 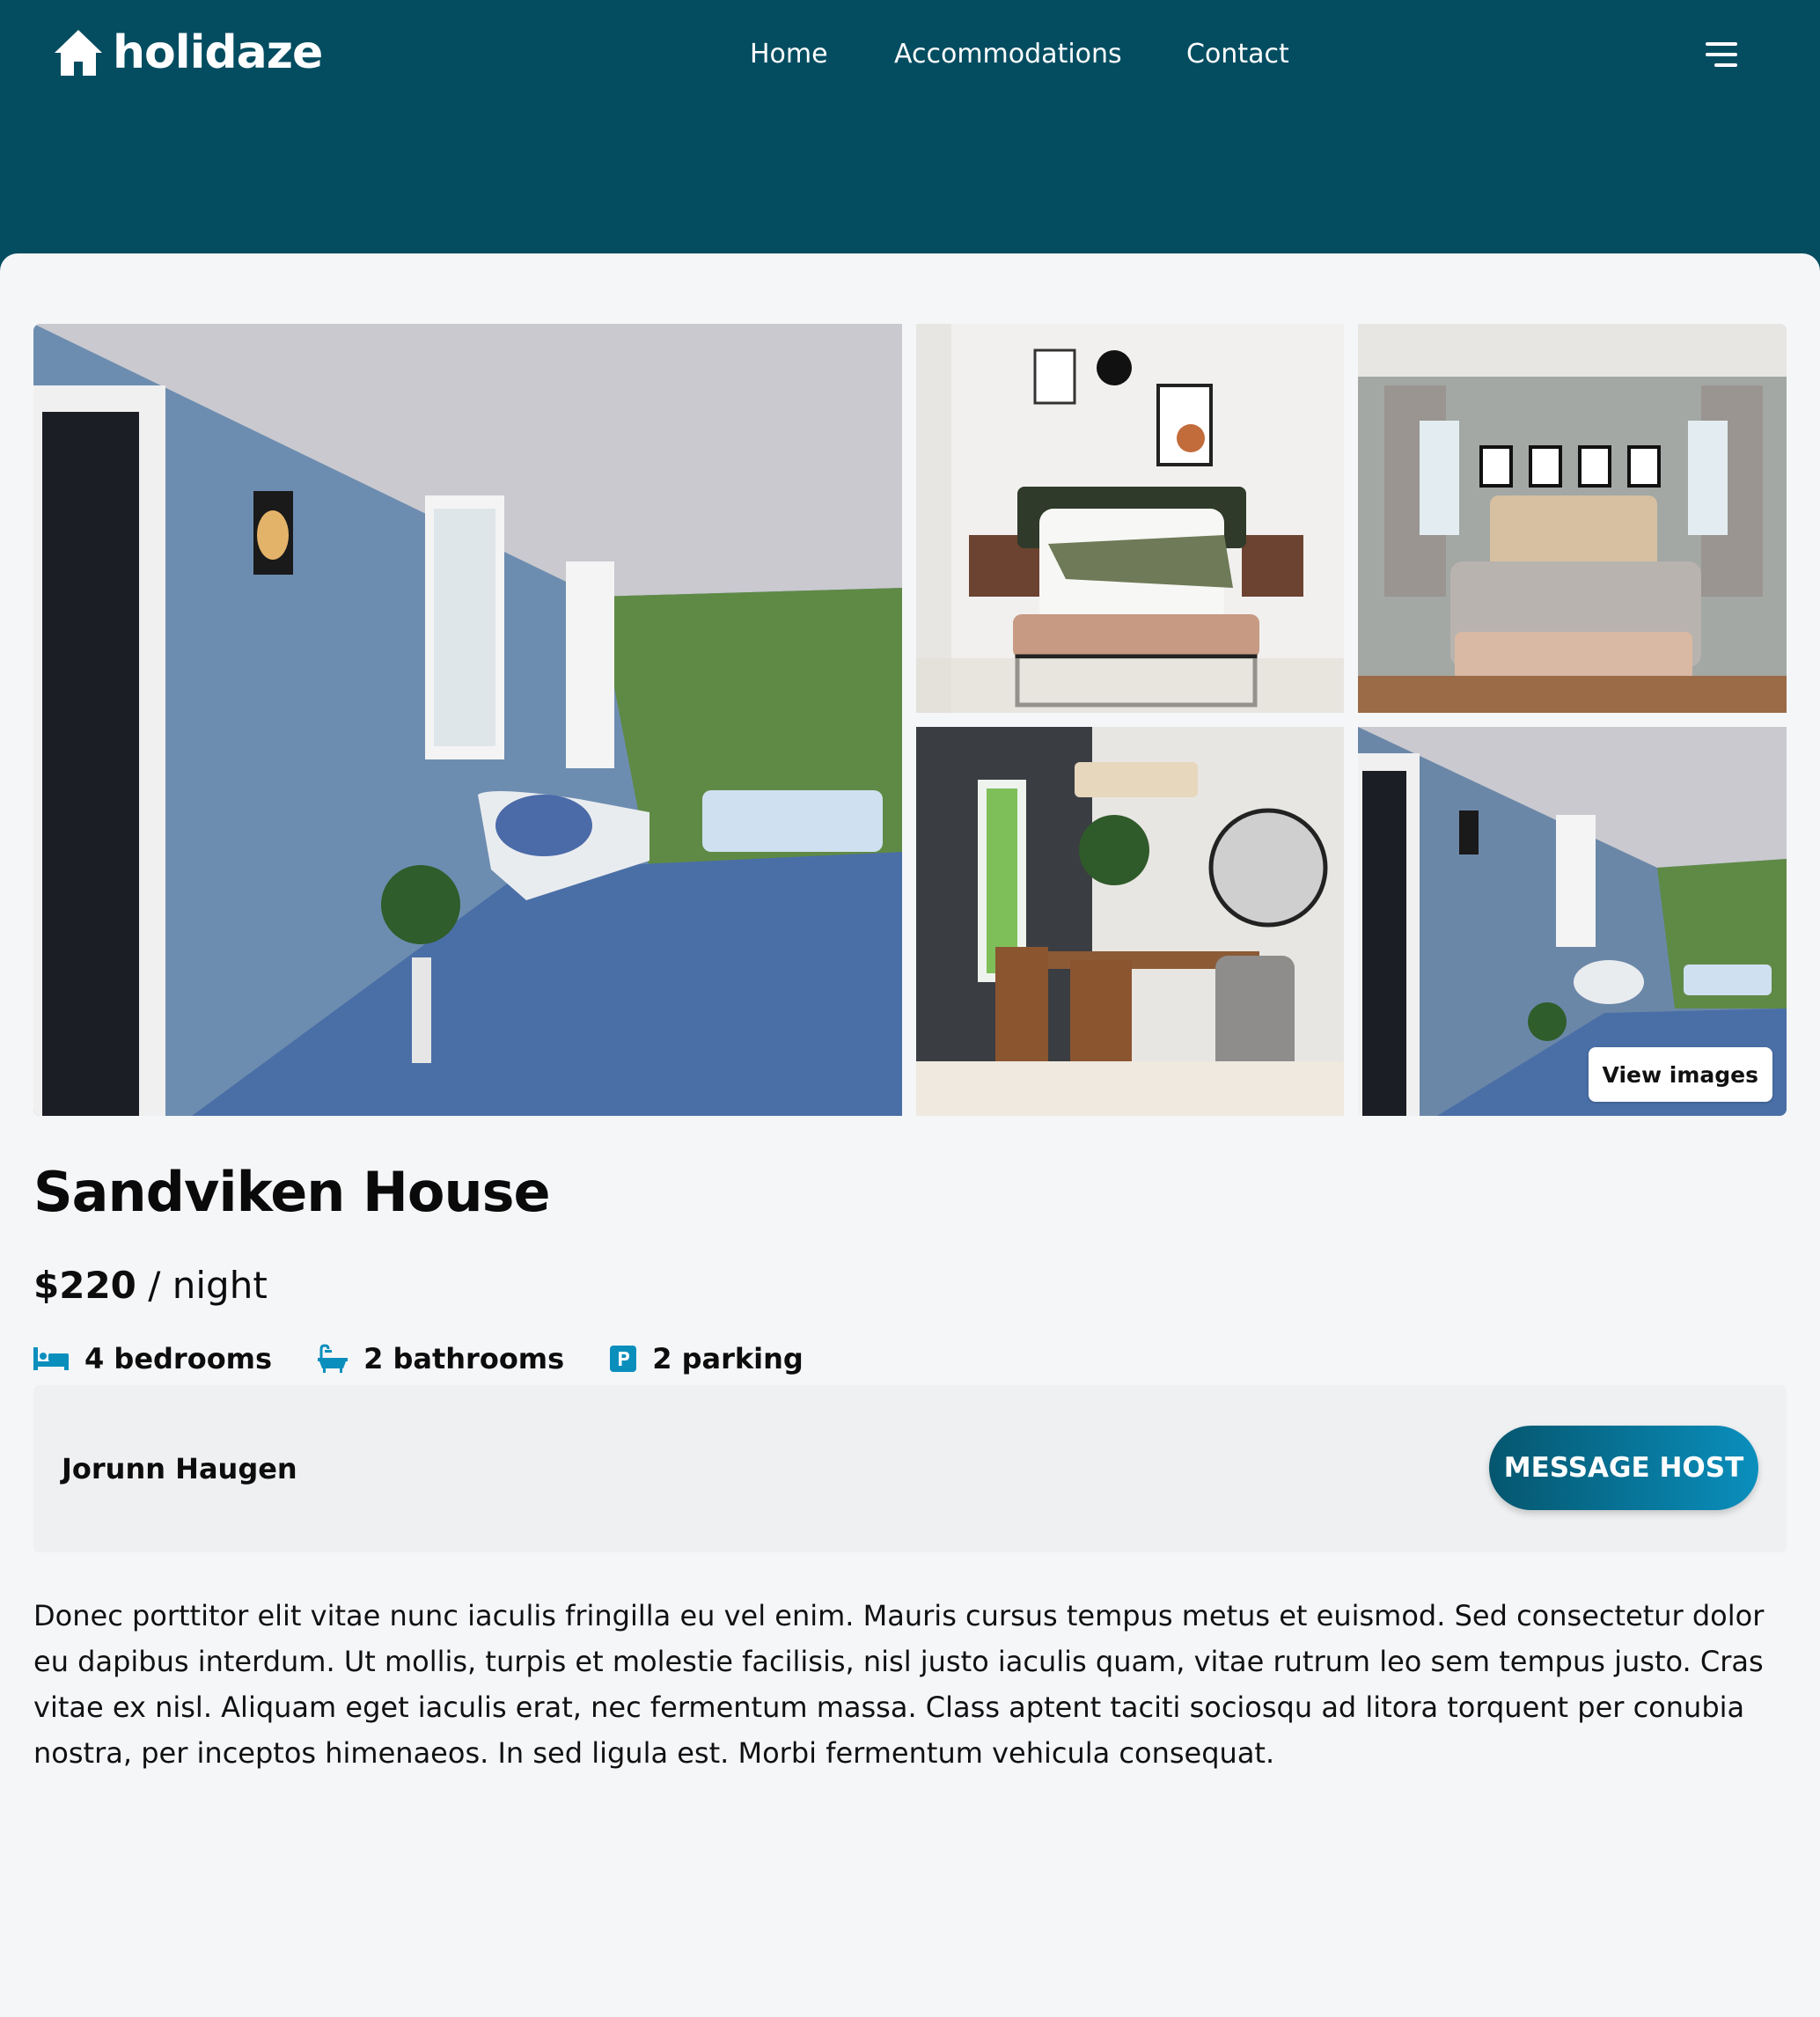 I want to click on gallery-photo-bedroom-art, so click(x=1572, y=518).